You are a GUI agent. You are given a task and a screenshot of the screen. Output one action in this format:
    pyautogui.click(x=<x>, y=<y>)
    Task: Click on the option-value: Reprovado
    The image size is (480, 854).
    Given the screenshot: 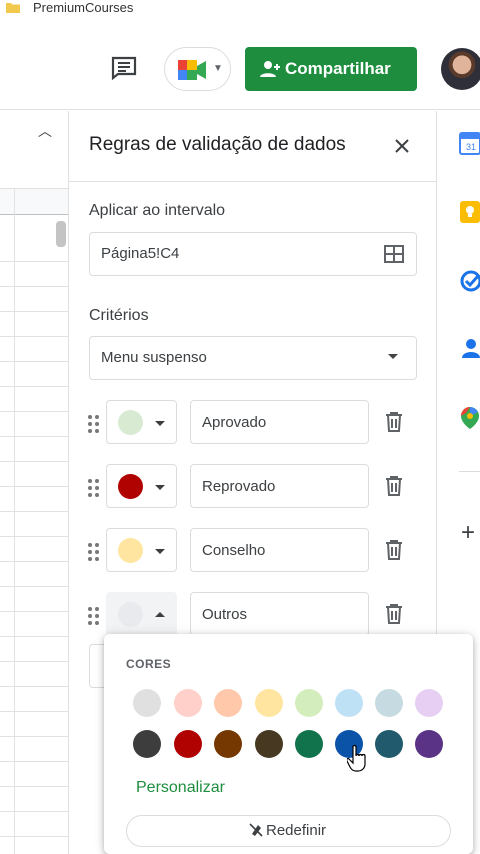 What is the action you would take?
    pyautogui.click(x=239, y=486)
    